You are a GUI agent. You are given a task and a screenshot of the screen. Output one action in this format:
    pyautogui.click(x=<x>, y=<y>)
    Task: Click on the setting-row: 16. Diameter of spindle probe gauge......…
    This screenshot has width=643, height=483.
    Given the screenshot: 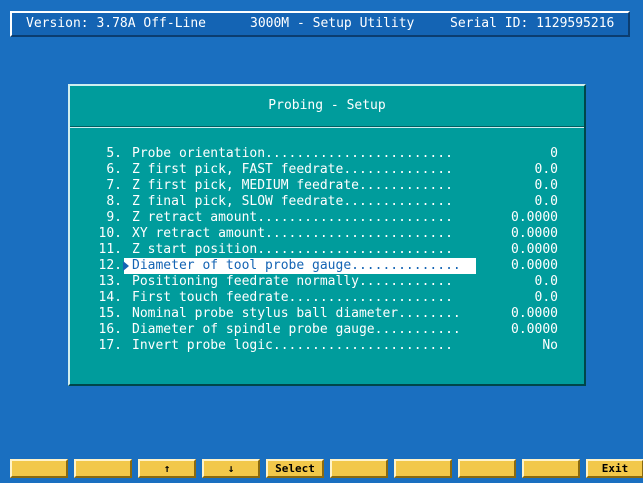 What is the action you would take?
    pyautogui.click(x=327, y=330)
    